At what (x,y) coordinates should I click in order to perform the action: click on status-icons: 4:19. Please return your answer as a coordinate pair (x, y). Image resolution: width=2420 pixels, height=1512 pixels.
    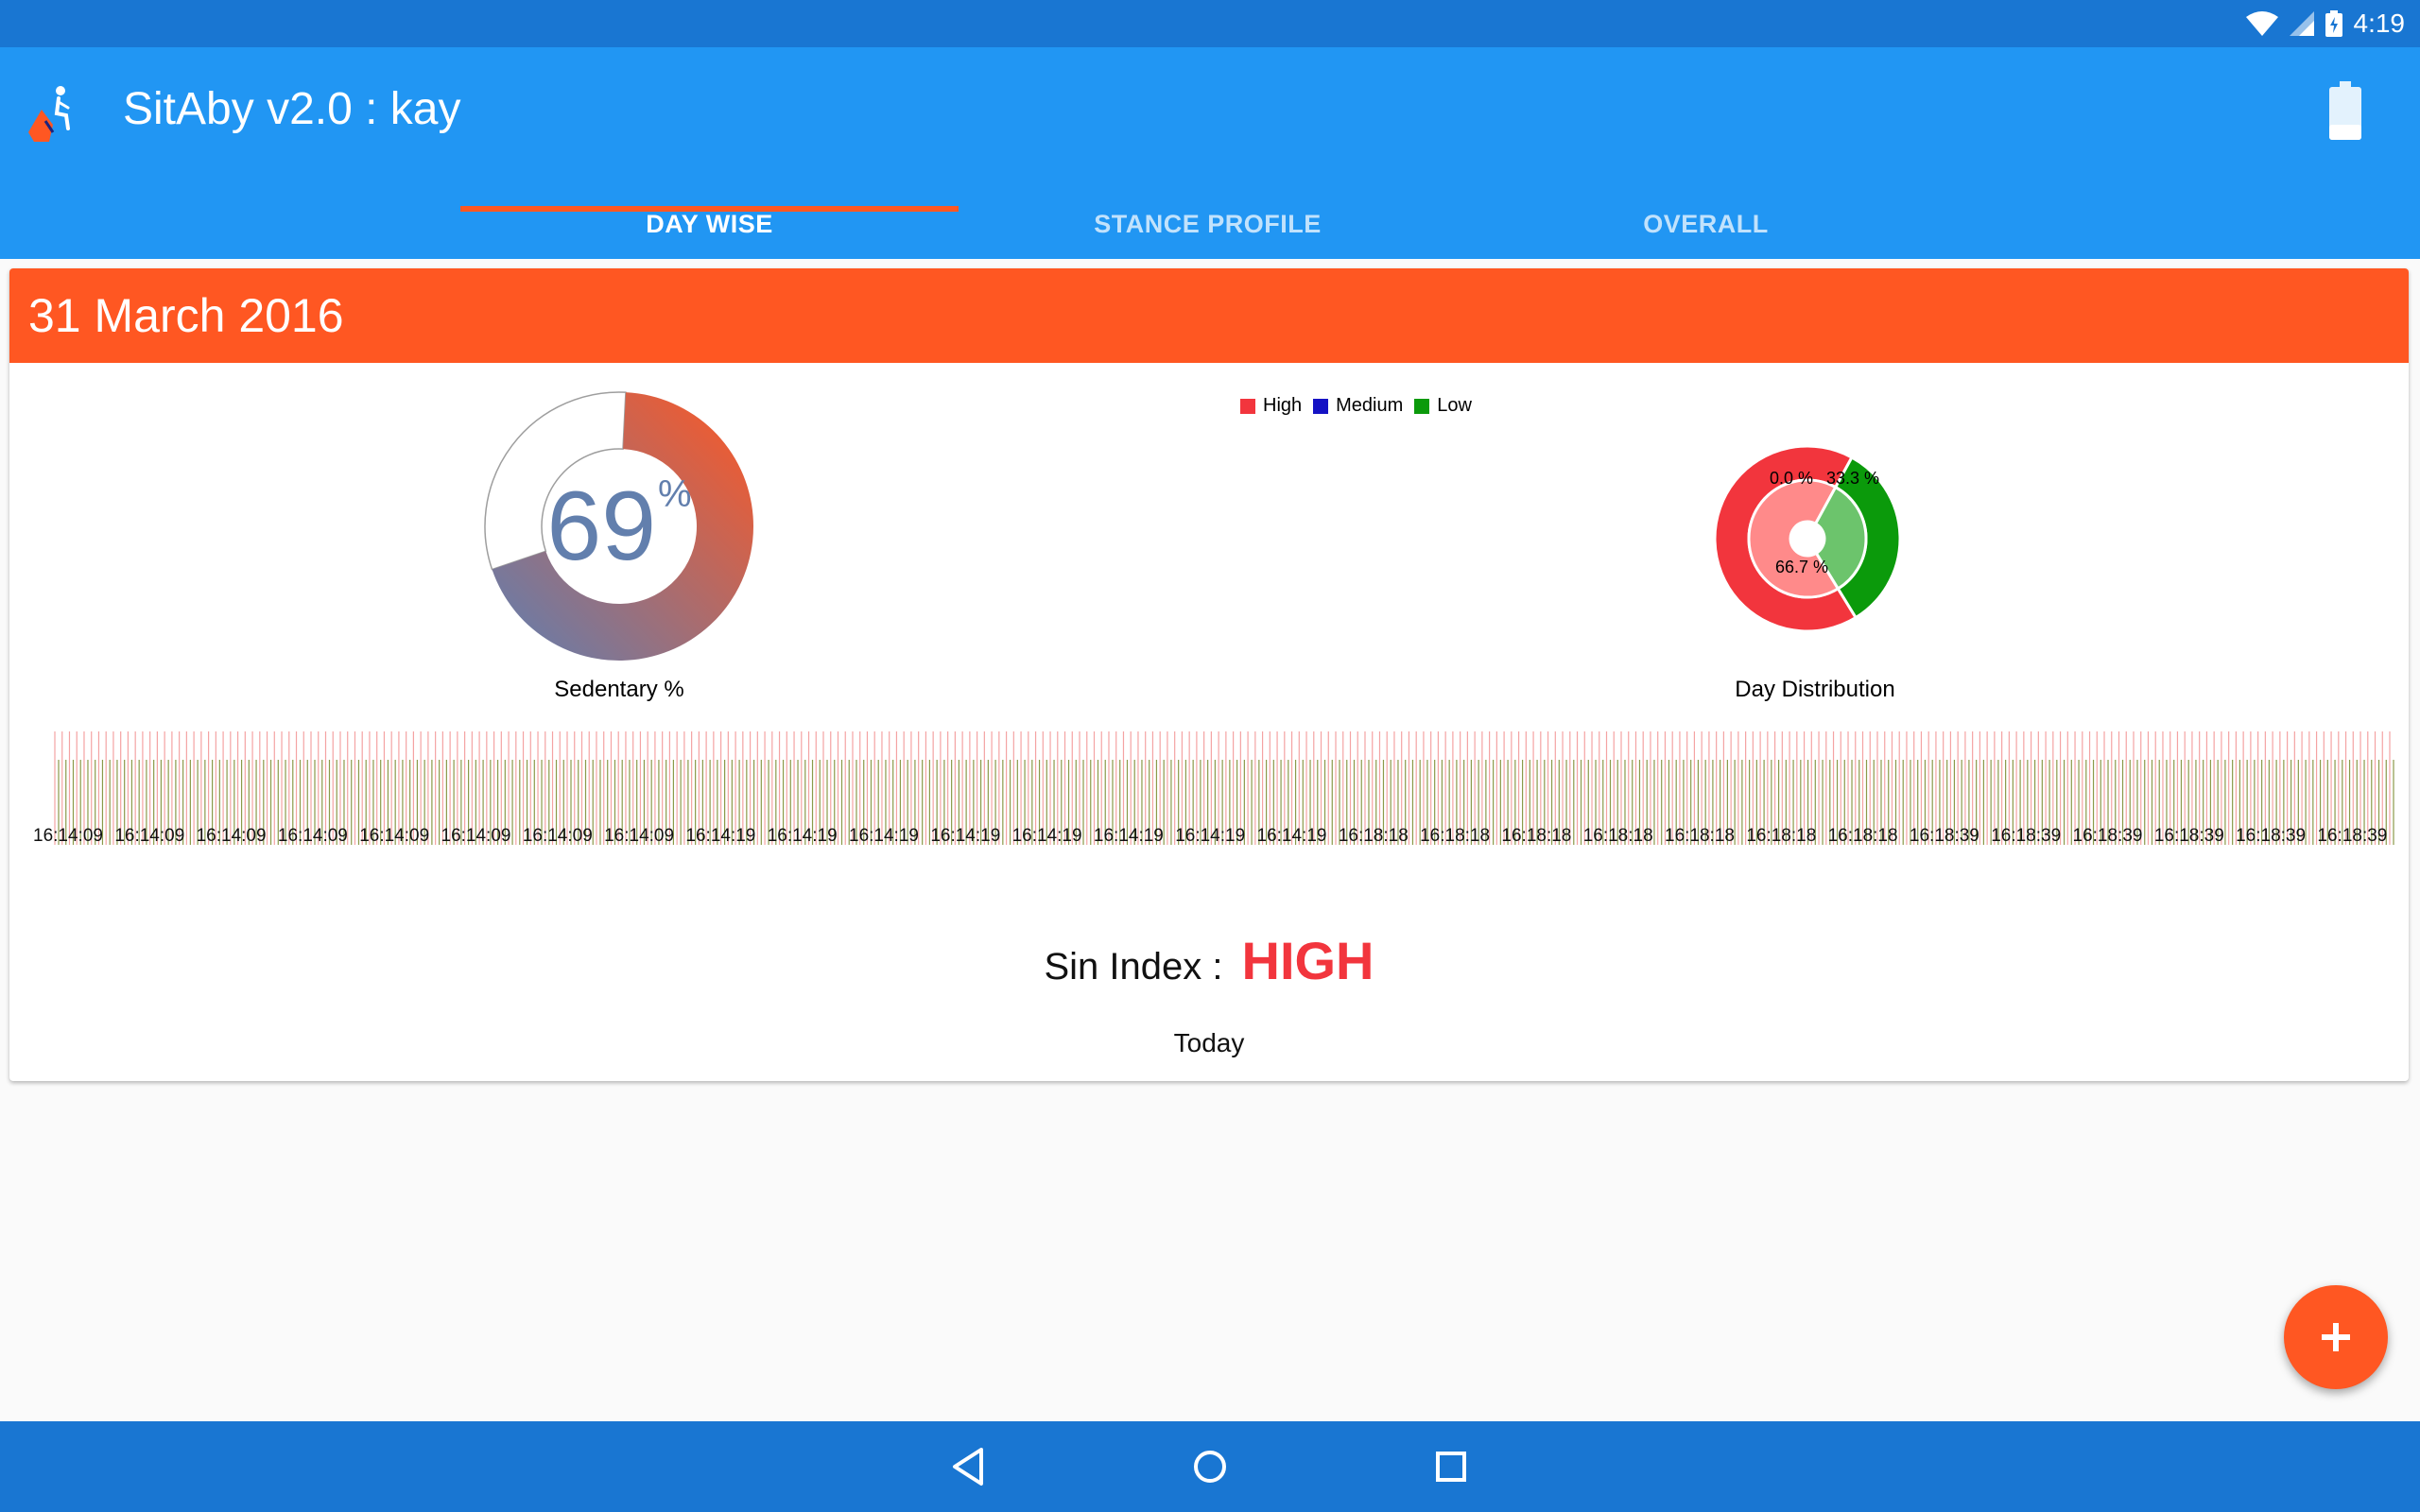
    Looking at the image, I should click on (2325, 24).